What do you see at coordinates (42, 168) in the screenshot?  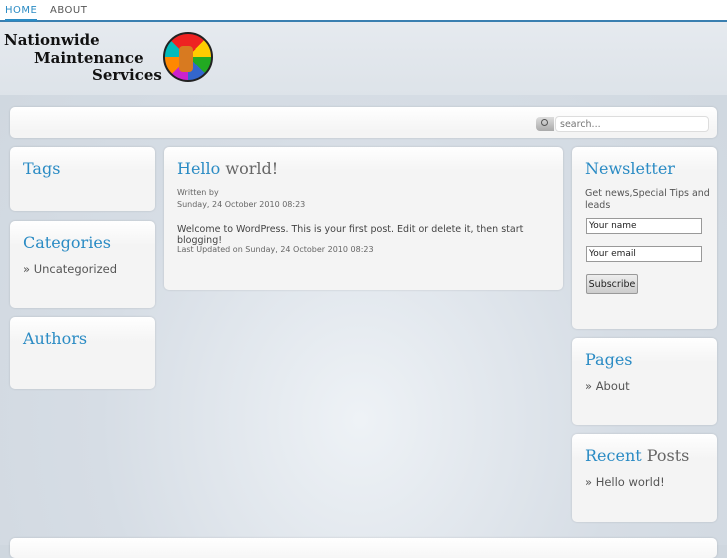 I see `tags-title: Tags` at bounding box center [42, 168].